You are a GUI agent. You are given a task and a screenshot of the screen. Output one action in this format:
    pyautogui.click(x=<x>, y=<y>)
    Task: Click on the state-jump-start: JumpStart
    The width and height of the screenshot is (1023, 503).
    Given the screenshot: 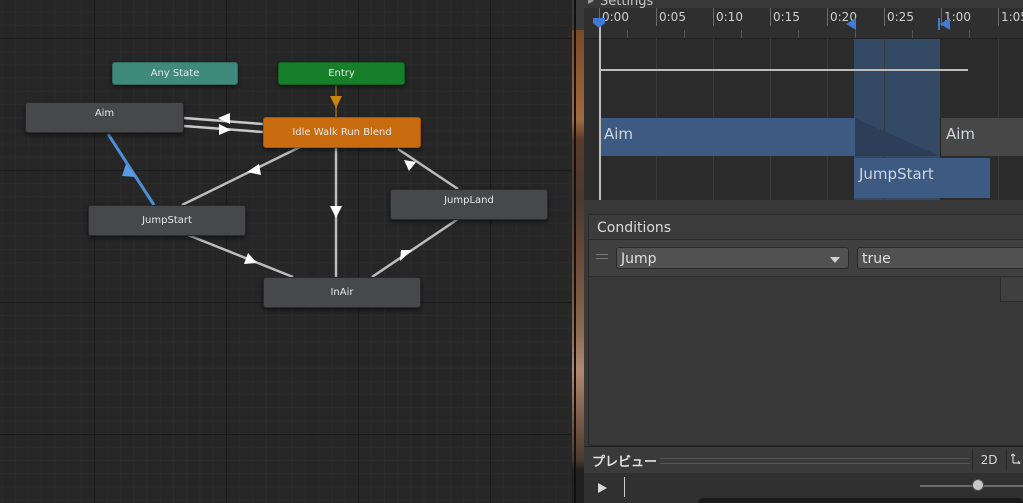 What is the action you would take?
    pyautogui.click(x=167, y=220)
    